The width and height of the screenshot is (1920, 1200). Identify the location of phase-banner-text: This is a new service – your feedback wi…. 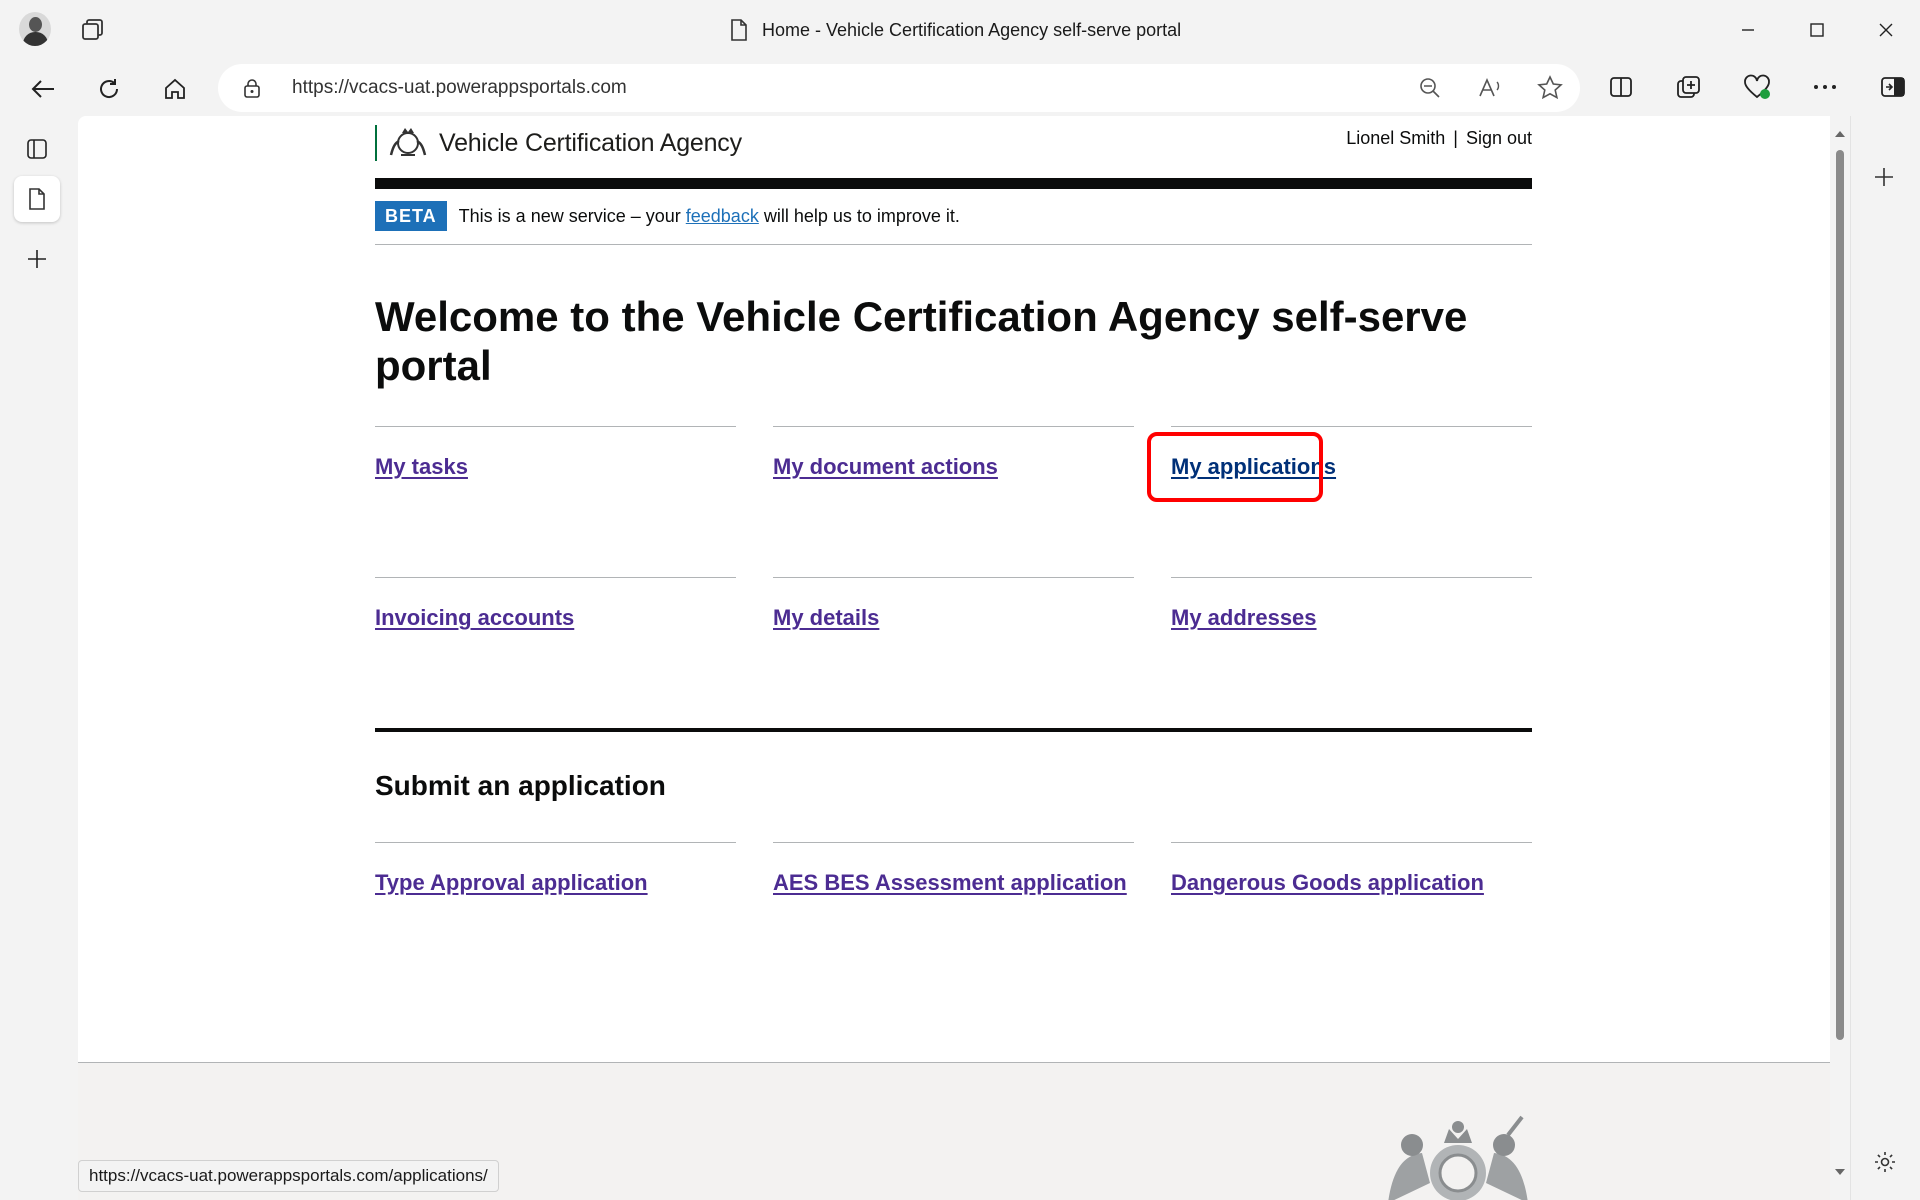
(709, 216).